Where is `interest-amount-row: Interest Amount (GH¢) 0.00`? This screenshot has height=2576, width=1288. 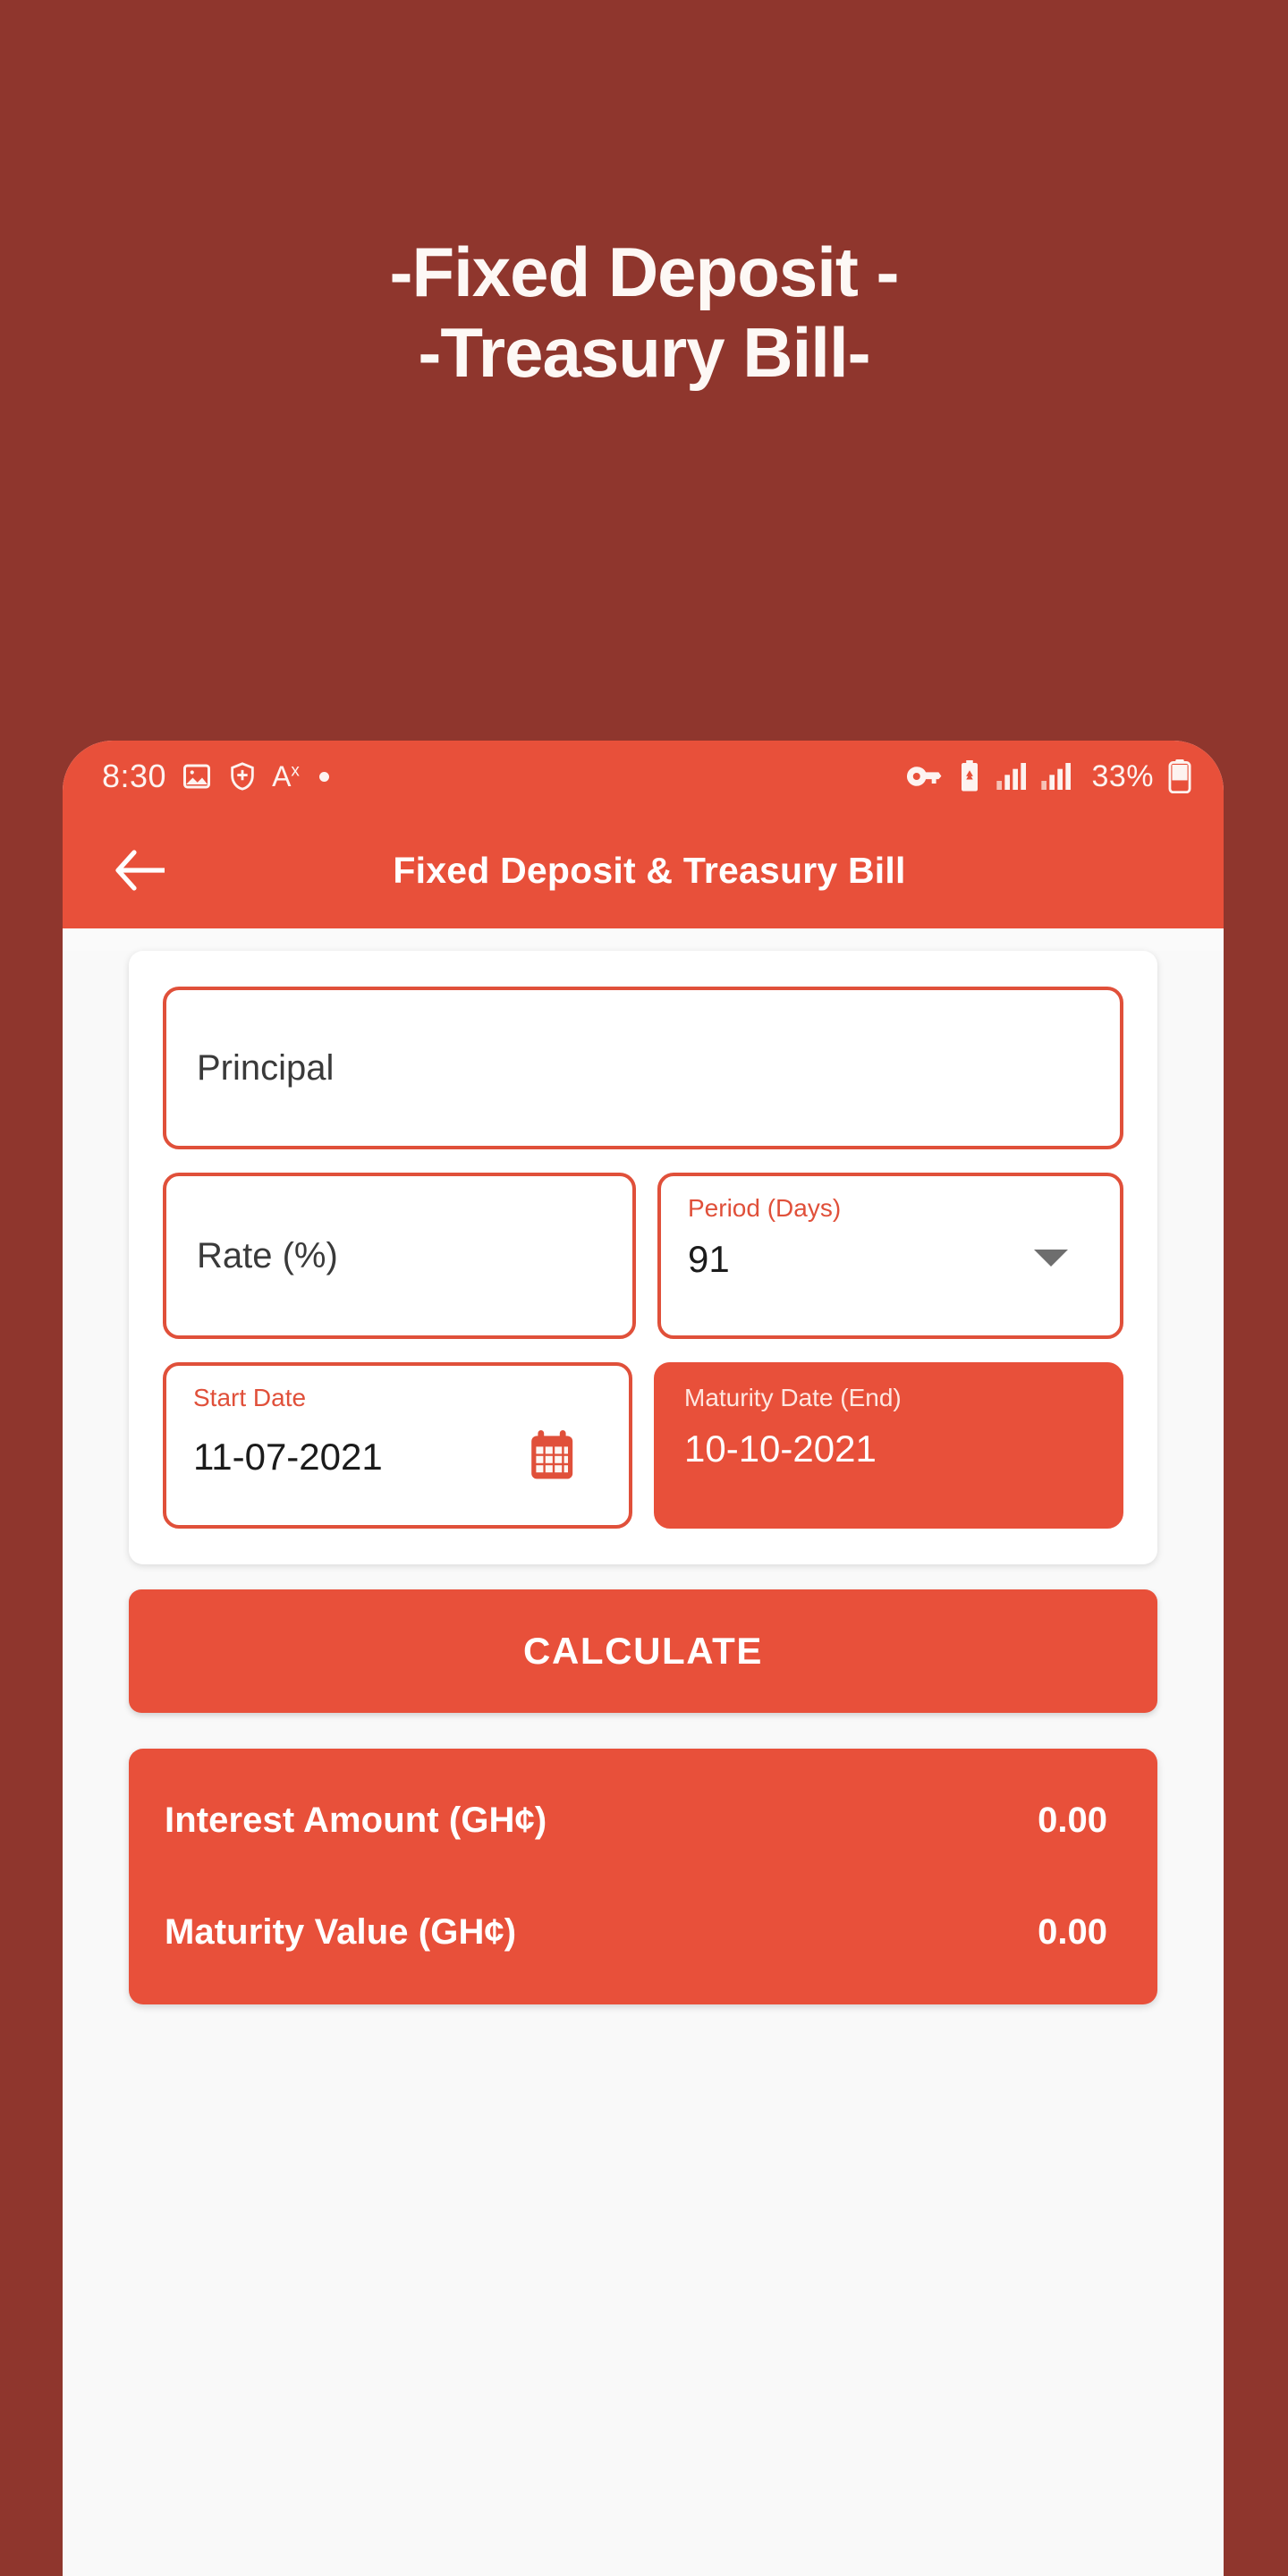 interest-amount-row: Interest Amount (GH¢) 0.00 is located at coordinates (636, 1821).